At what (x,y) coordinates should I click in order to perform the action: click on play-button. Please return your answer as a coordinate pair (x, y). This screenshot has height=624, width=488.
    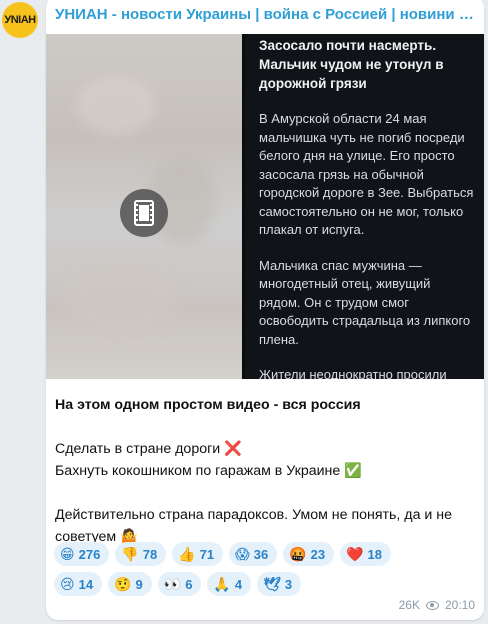
    Looking at the image, I should click on (144, 213).